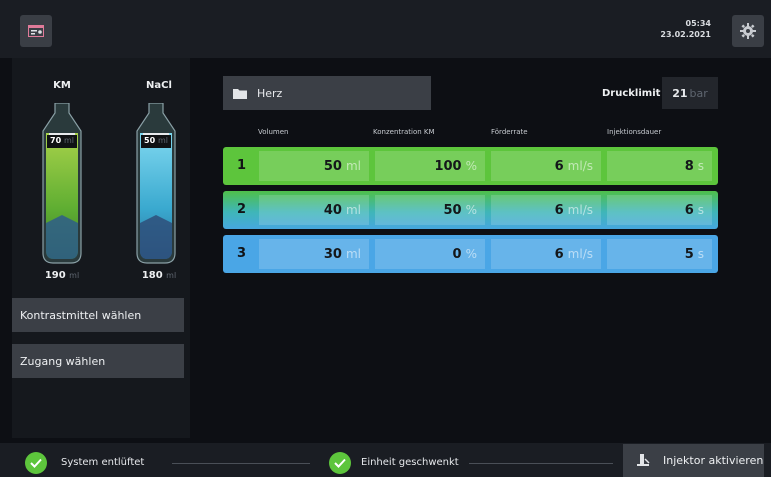  What do you see at coordinates (103, 462) in the screenshot?
I see `status-system-vented: System entlüftet` at bounding box center [103, 462].